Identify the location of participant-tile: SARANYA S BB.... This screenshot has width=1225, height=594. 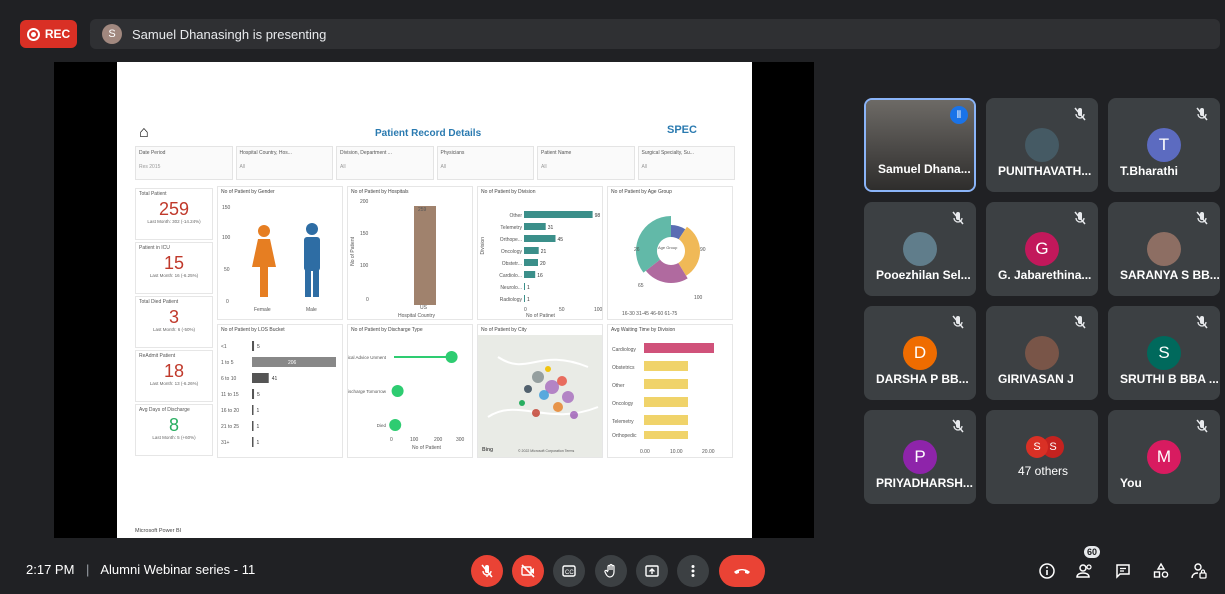
(1164, 249).